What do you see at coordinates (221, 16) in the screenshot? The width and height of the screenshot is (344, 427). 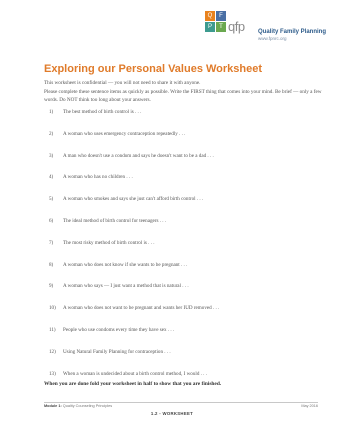 I see `logo-tile: F` at bounding box center [221, 16].